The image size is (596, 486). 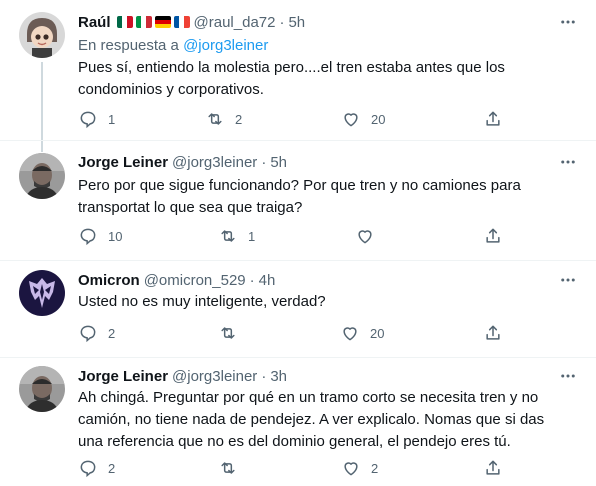 I want to click on display-name: Raúl, so click(x=94, y=22).